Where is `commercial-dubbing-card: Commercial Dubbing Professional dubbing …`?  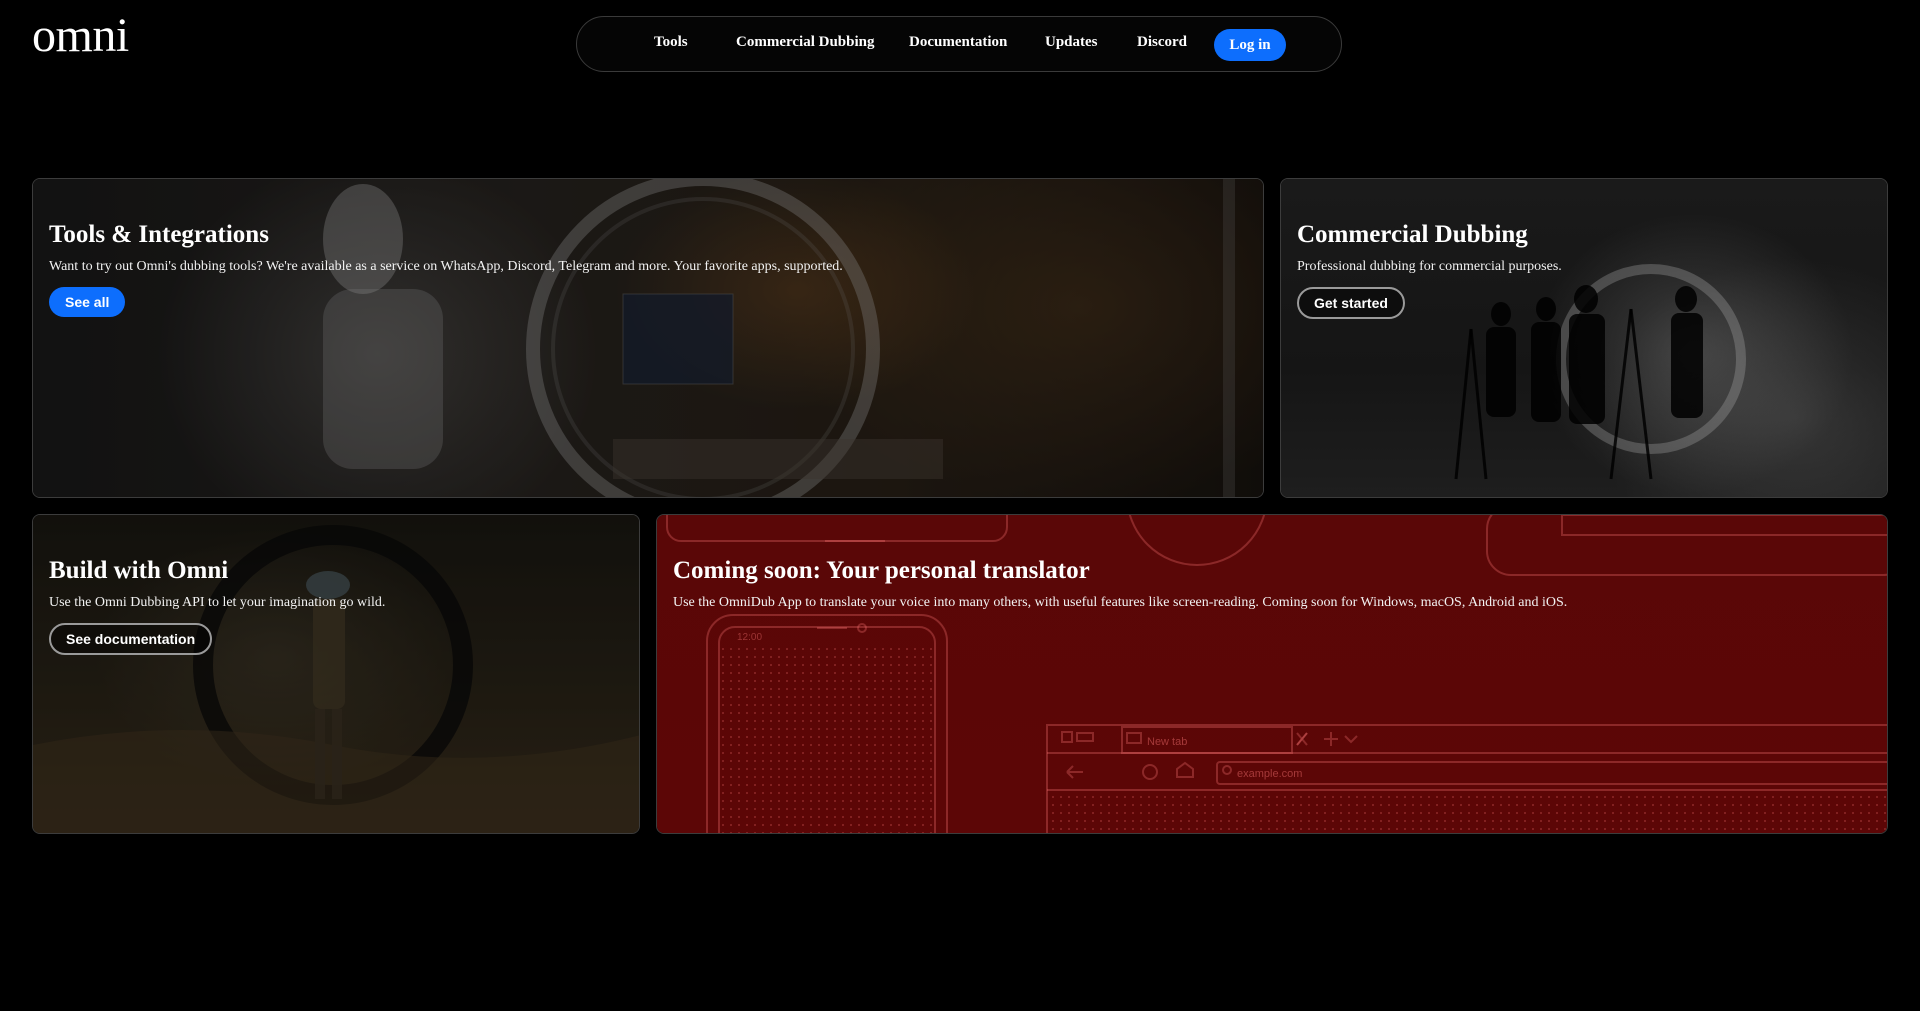 commercial-dubbing-card: Commercial Dubbing Professional dubbing … is located at coordinates (1584, 338).